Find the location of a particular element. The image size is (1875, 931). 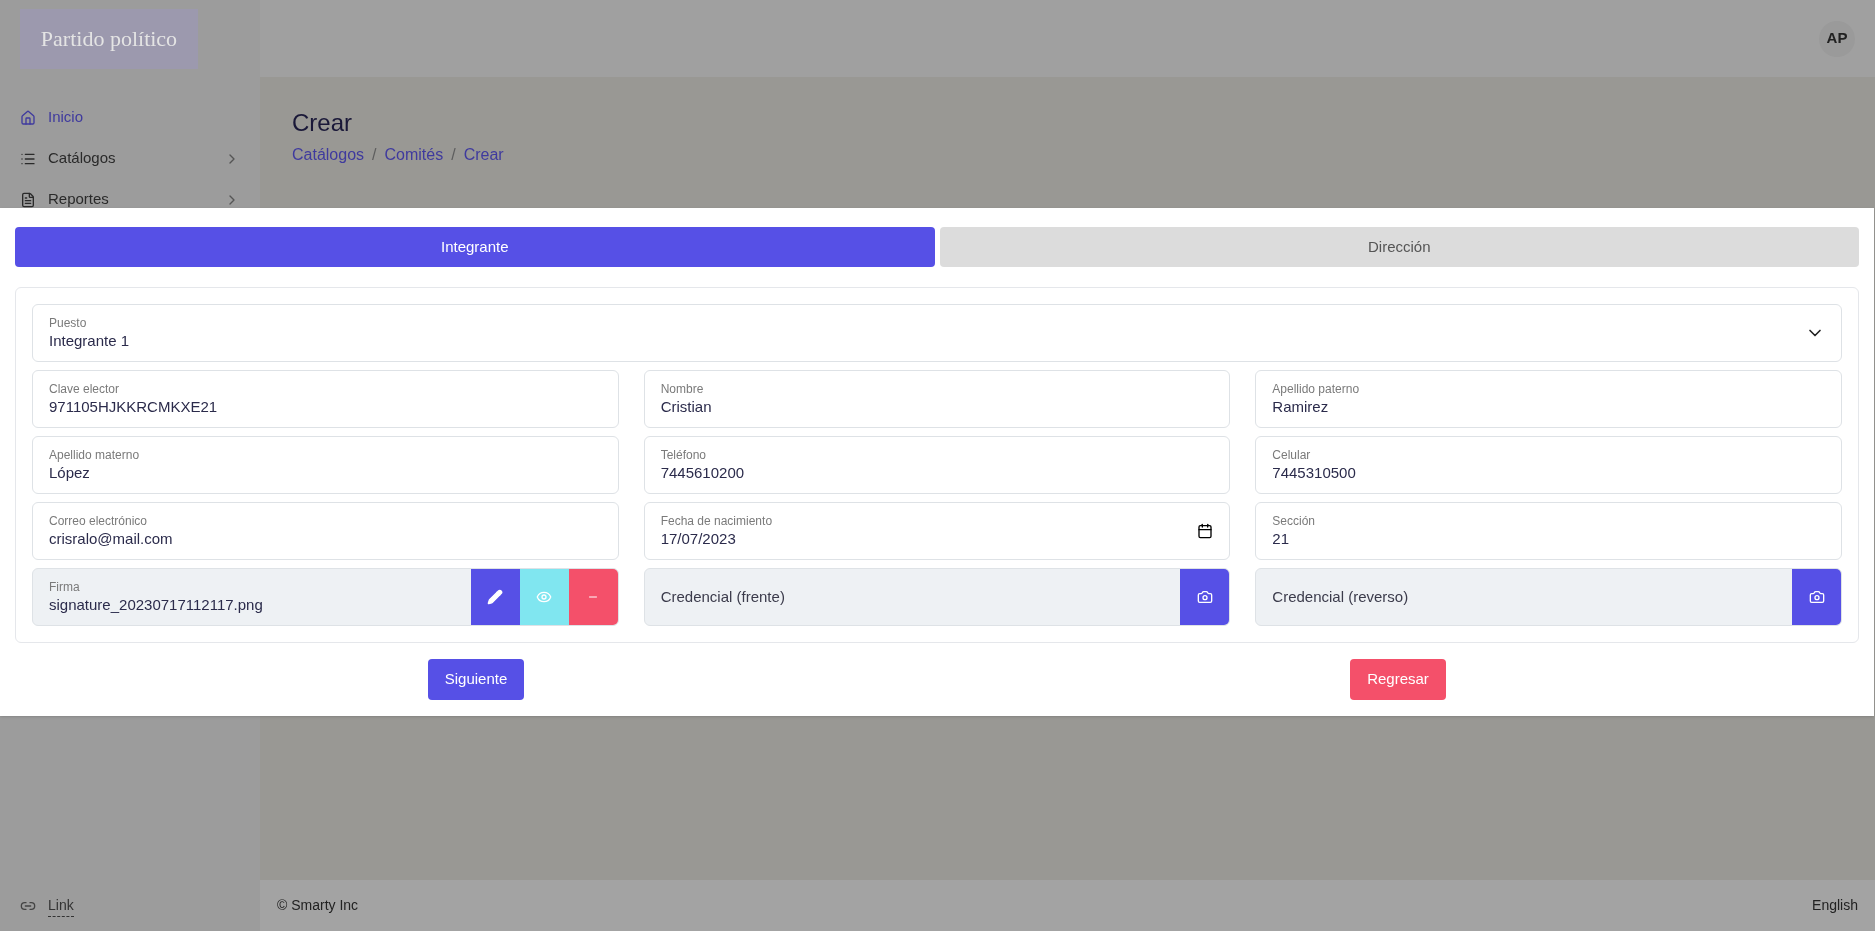

input-field: Apellido paterno Ramirez is located at coordinates (1548, 399).